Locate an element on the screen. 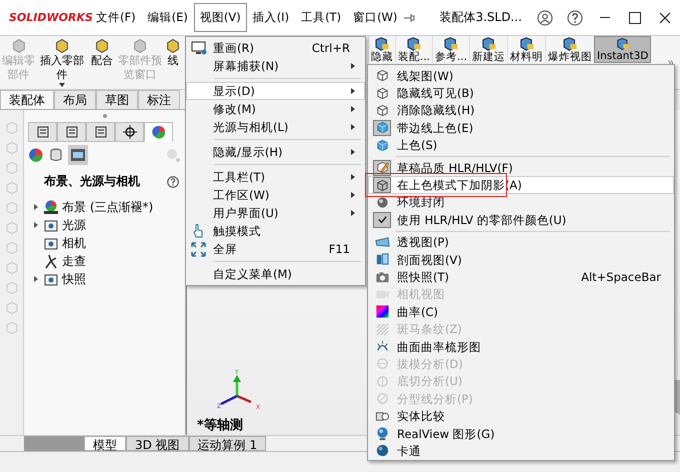  toolbar-button: 隐藏 is located at coordinates (381, 49).